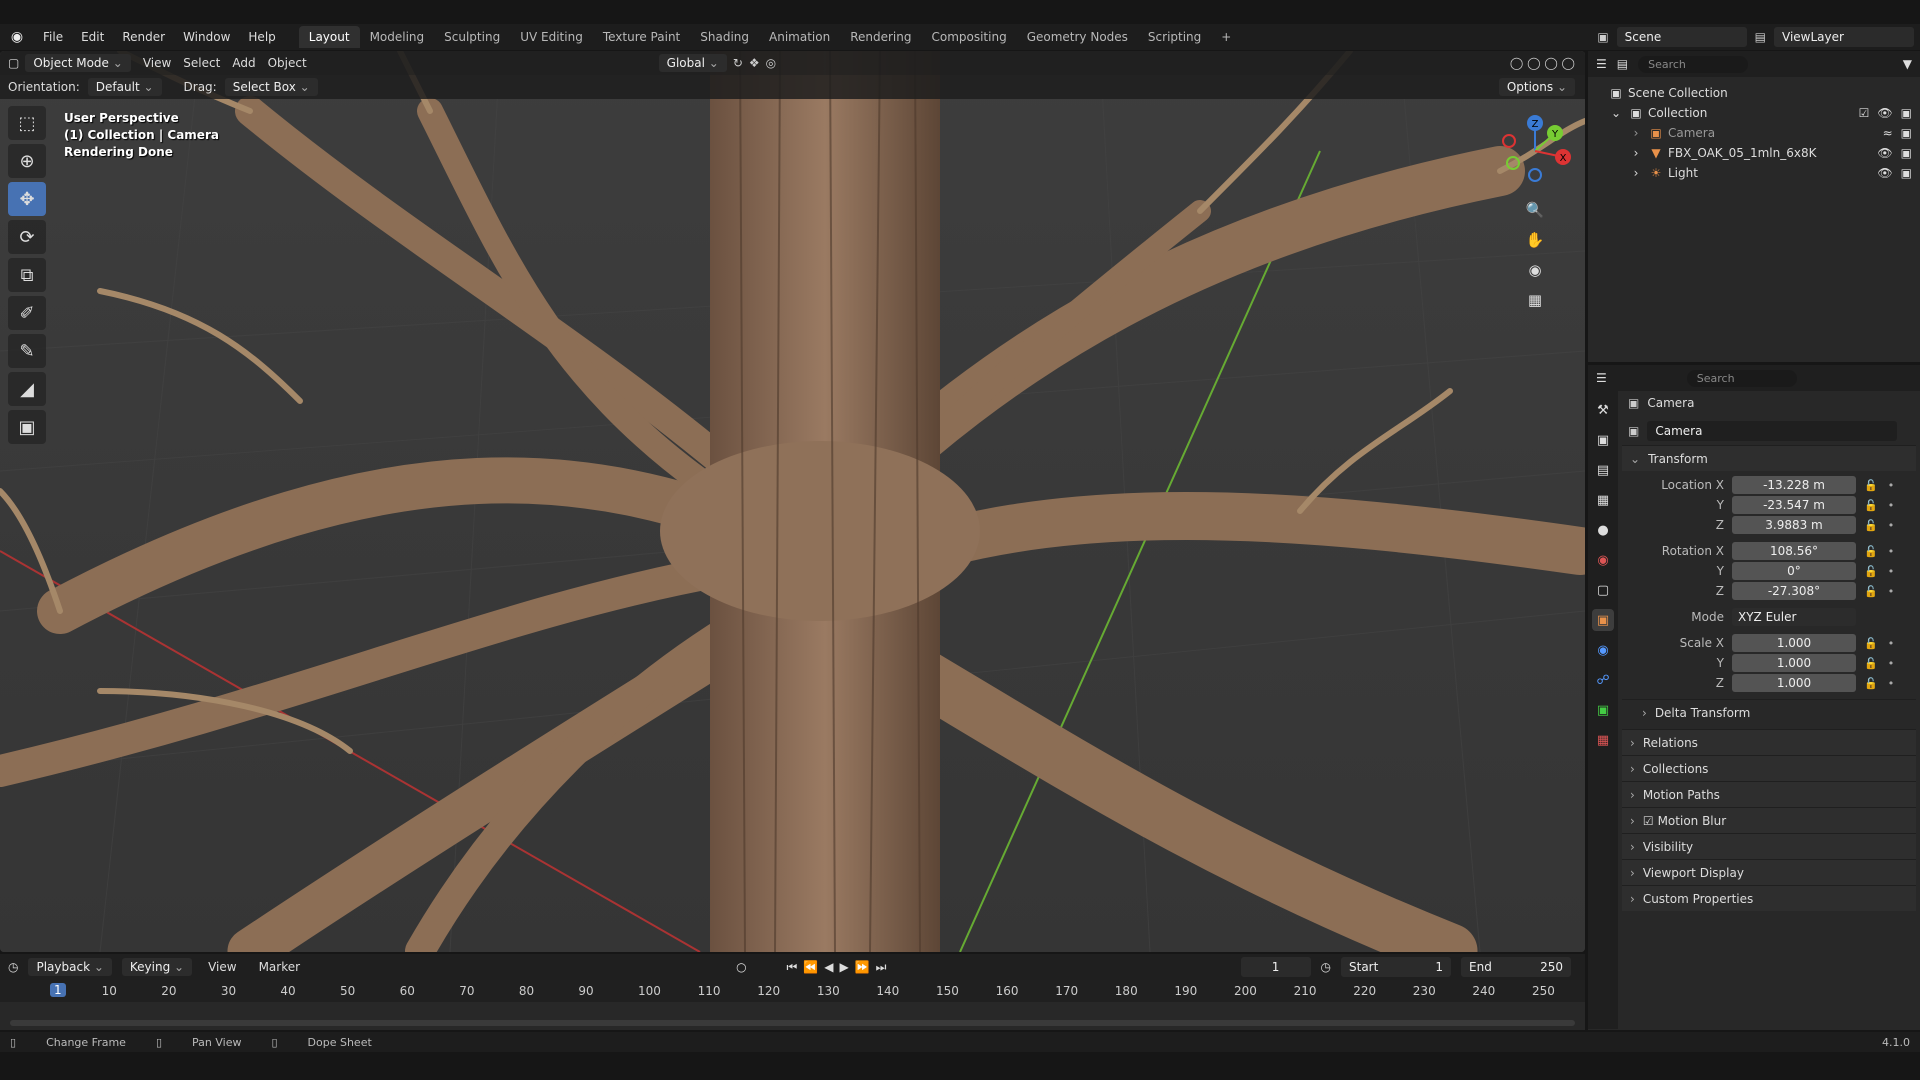  I want to click on rotation-mode-dropdown: XYZ Euler, so click(1794, 617).